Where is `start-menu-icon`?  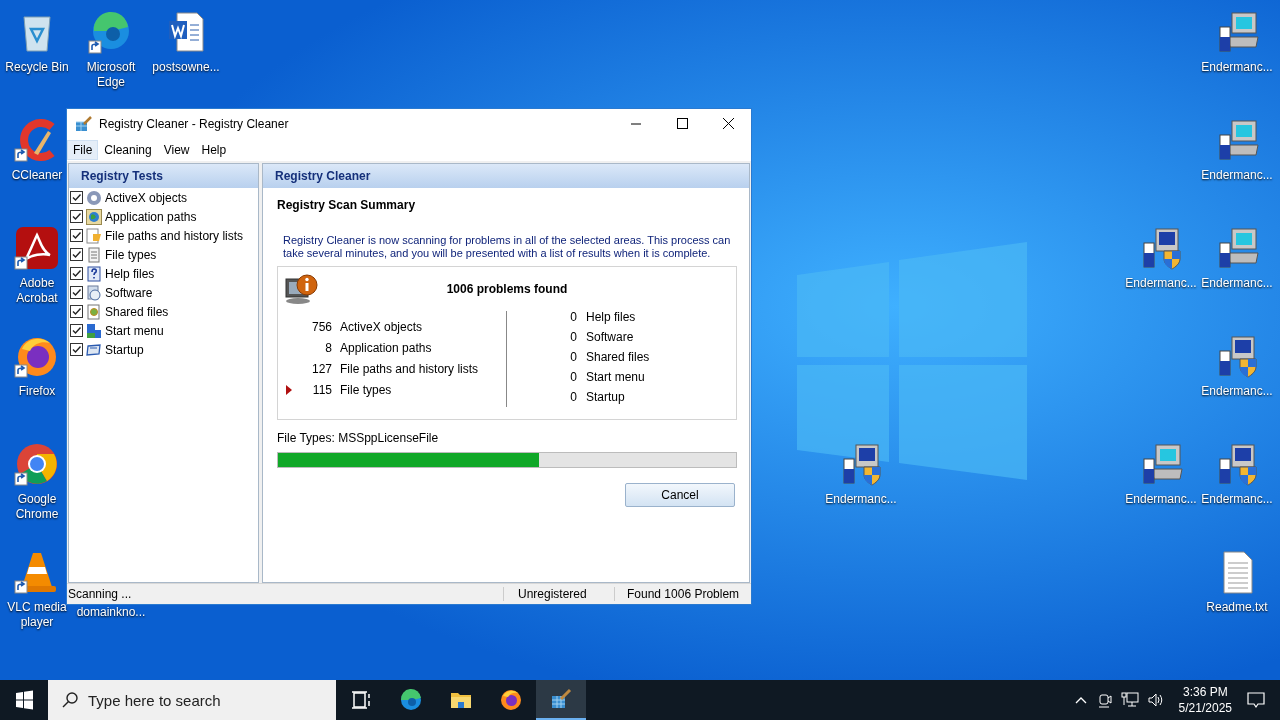
start-menu-icon is located at coordinates (94, 330).